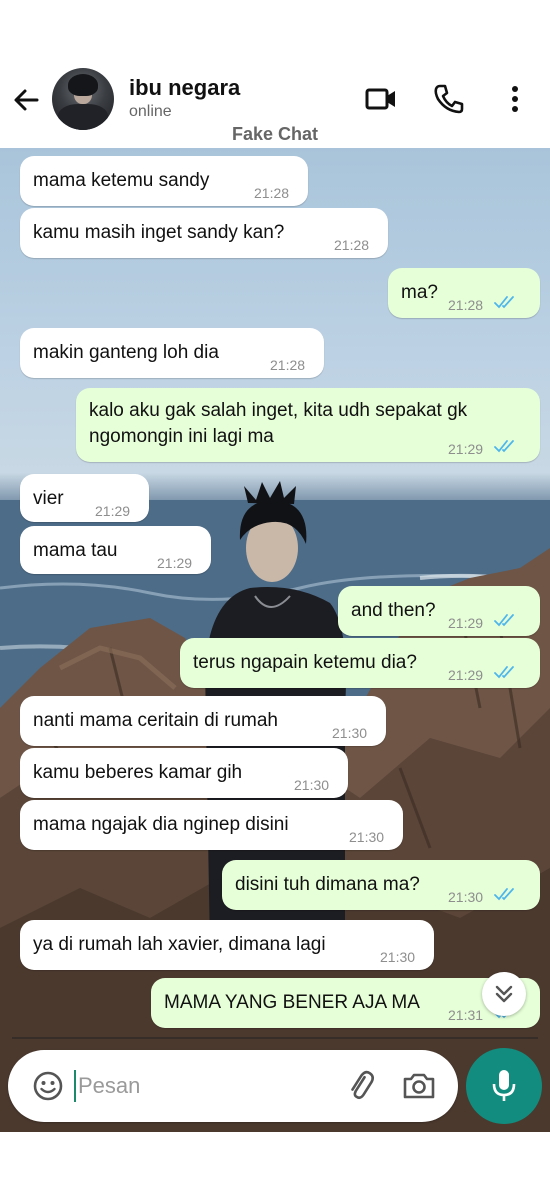  What do you see at coordinates (48, 1086) in the screenshot?
I see `emoji-icon` at bounding box center [48, 1086].